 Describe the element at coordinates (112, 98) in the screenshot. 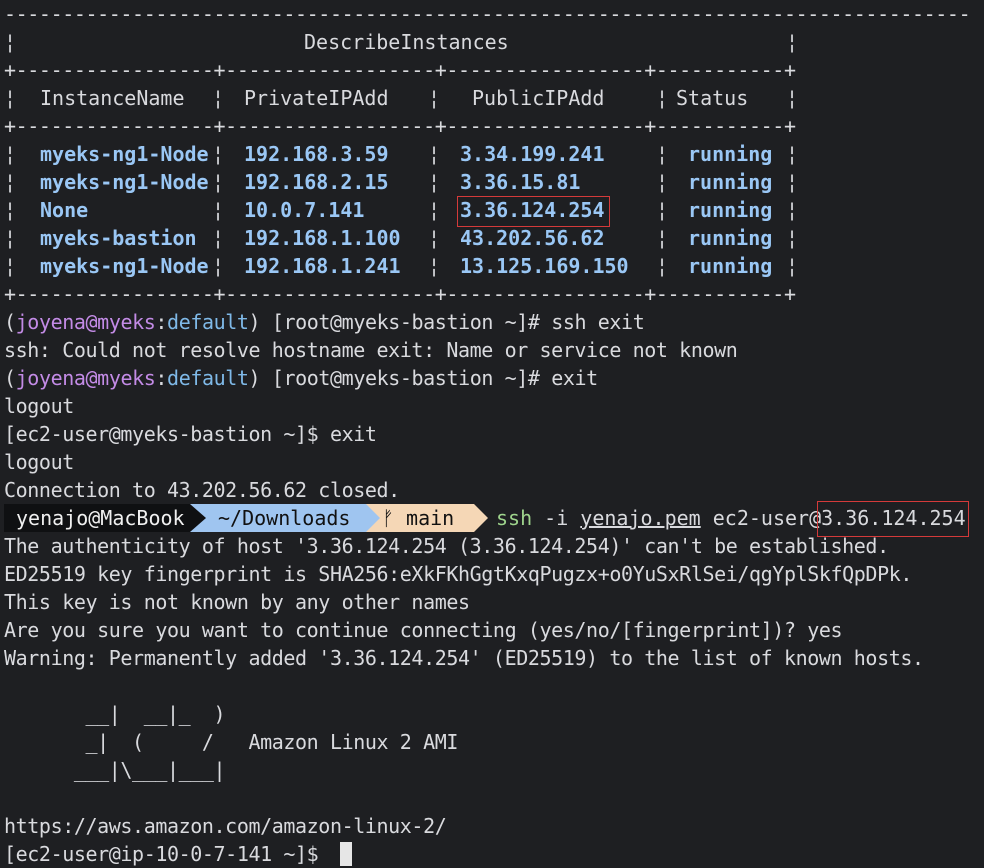

I see `col-header-instance-name: InstanceName` at that location.